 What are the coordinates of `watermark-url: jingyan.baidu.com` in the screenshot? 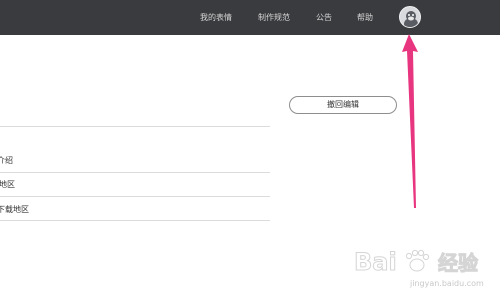 It's located at (446, 283).